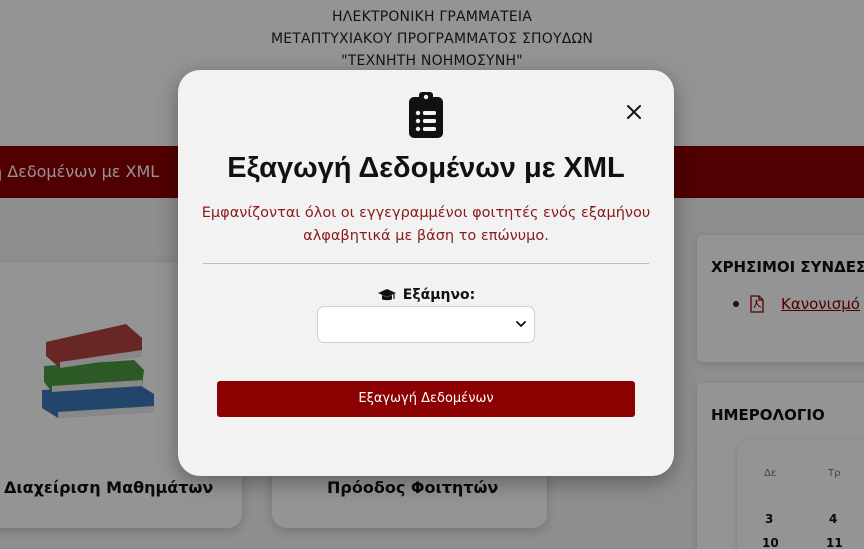 The image size is (864, 549). What do you see at coordinates (634, 112) in the screenshot?
I see `close-icon` at bounding box center [634, 112].